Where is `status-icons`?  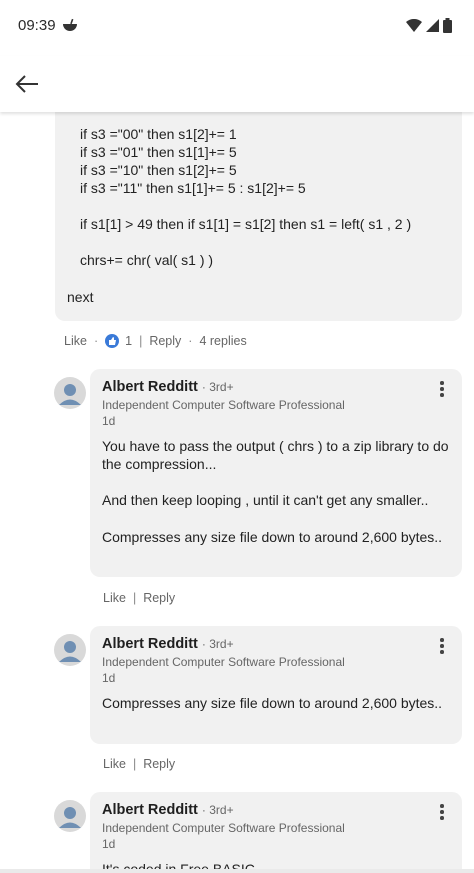 status-icons is located at coordinates (429, 28).